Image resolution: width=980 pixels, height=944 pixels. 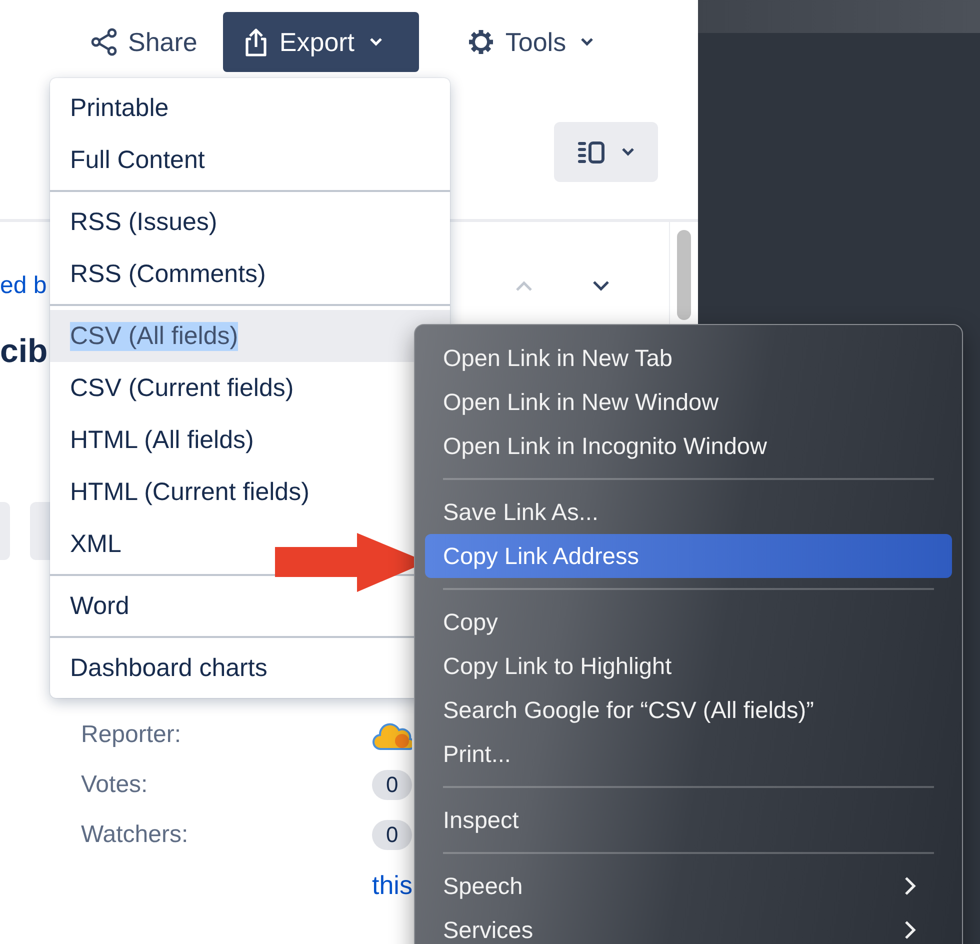 What do you see at coordinates (592, 152) in the screenshot?
I see `list-view-icon` at bounding box center [592, 152].